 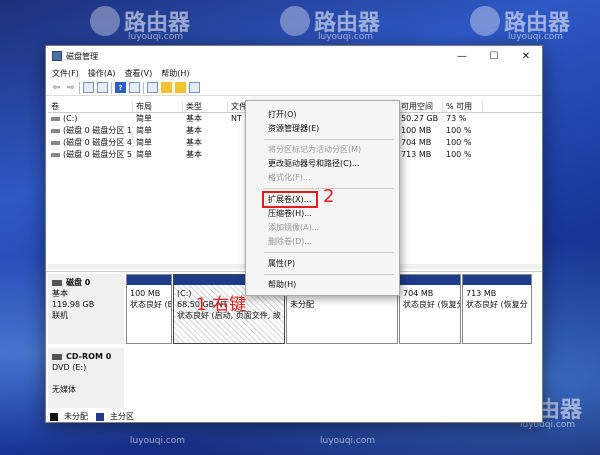 I want to click on menu-action: 操作(A), so click(x=102, y=73).